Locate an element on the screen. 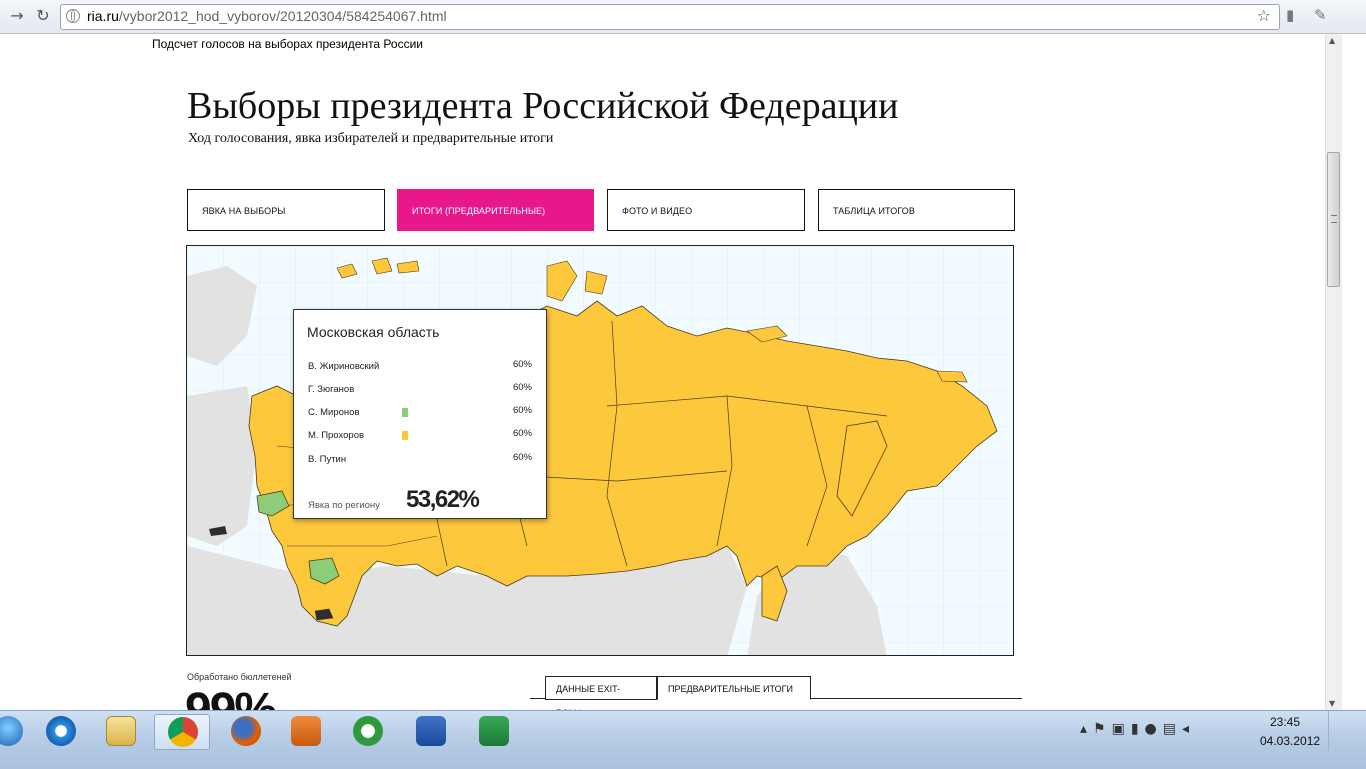 The width and height of the screenshot is (1366, 769). taskbar-microsoft-word is located at coordinates (431, 732).